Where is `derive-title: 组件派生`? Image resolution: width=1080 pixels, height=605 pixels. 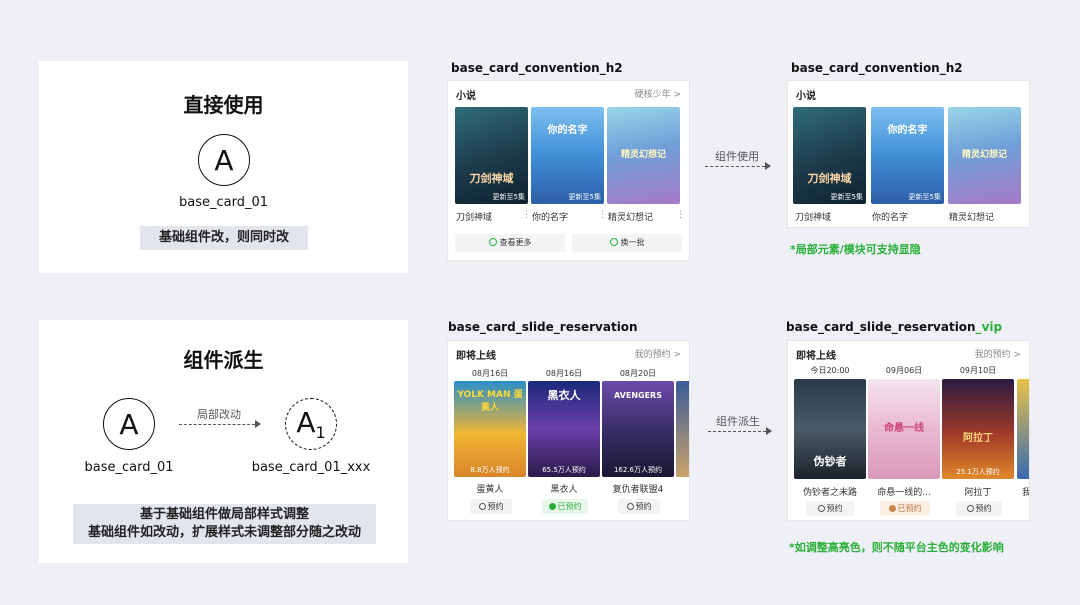 derive-title: 组件派生 is located at coordinates (223, 360).